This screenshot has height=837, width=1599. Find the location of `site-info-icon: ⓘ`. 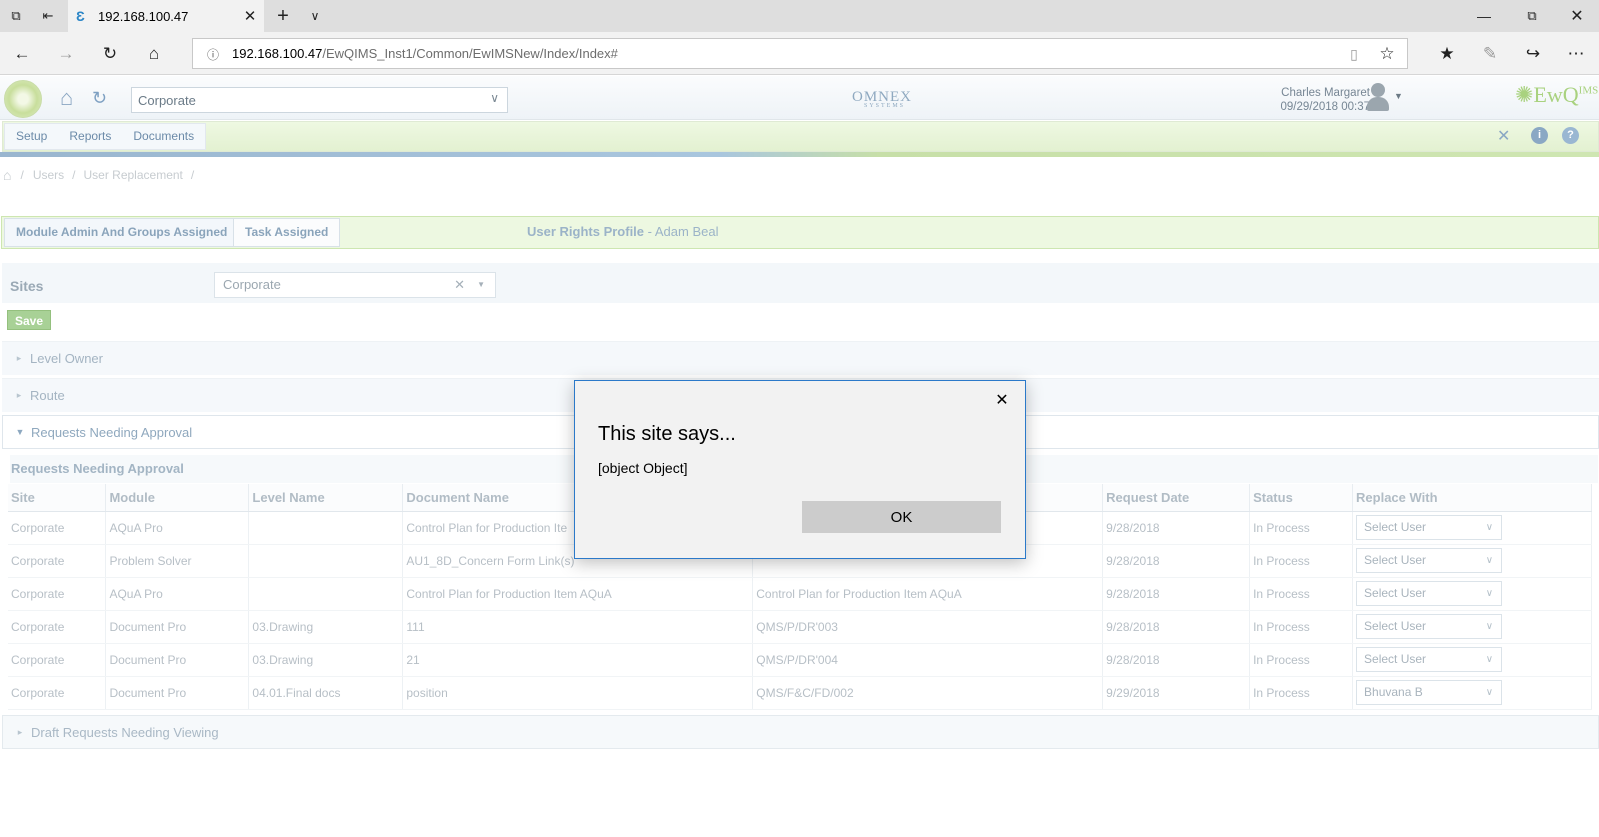

site-info-icon: ⓘ is located at coordinates (213, 54).